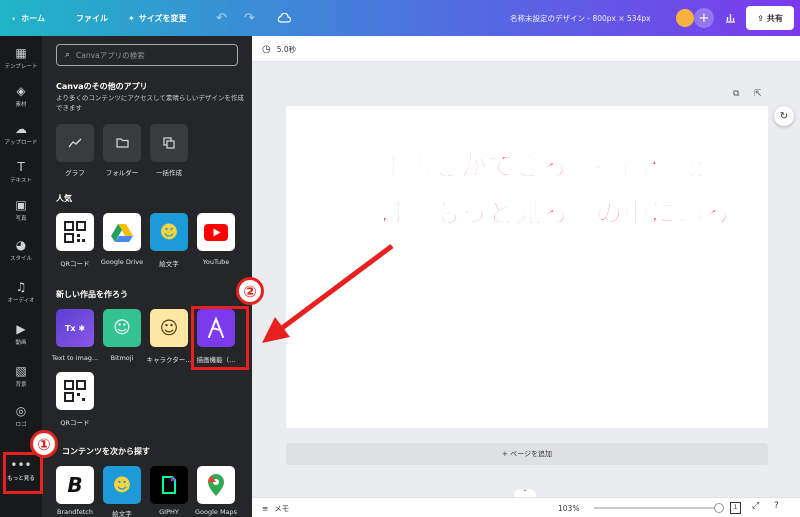 This screenshot has width=800, height=517. Describe the element at coordinates (328, 293) in the screenshot. I see `annotation-arrow` at that location.